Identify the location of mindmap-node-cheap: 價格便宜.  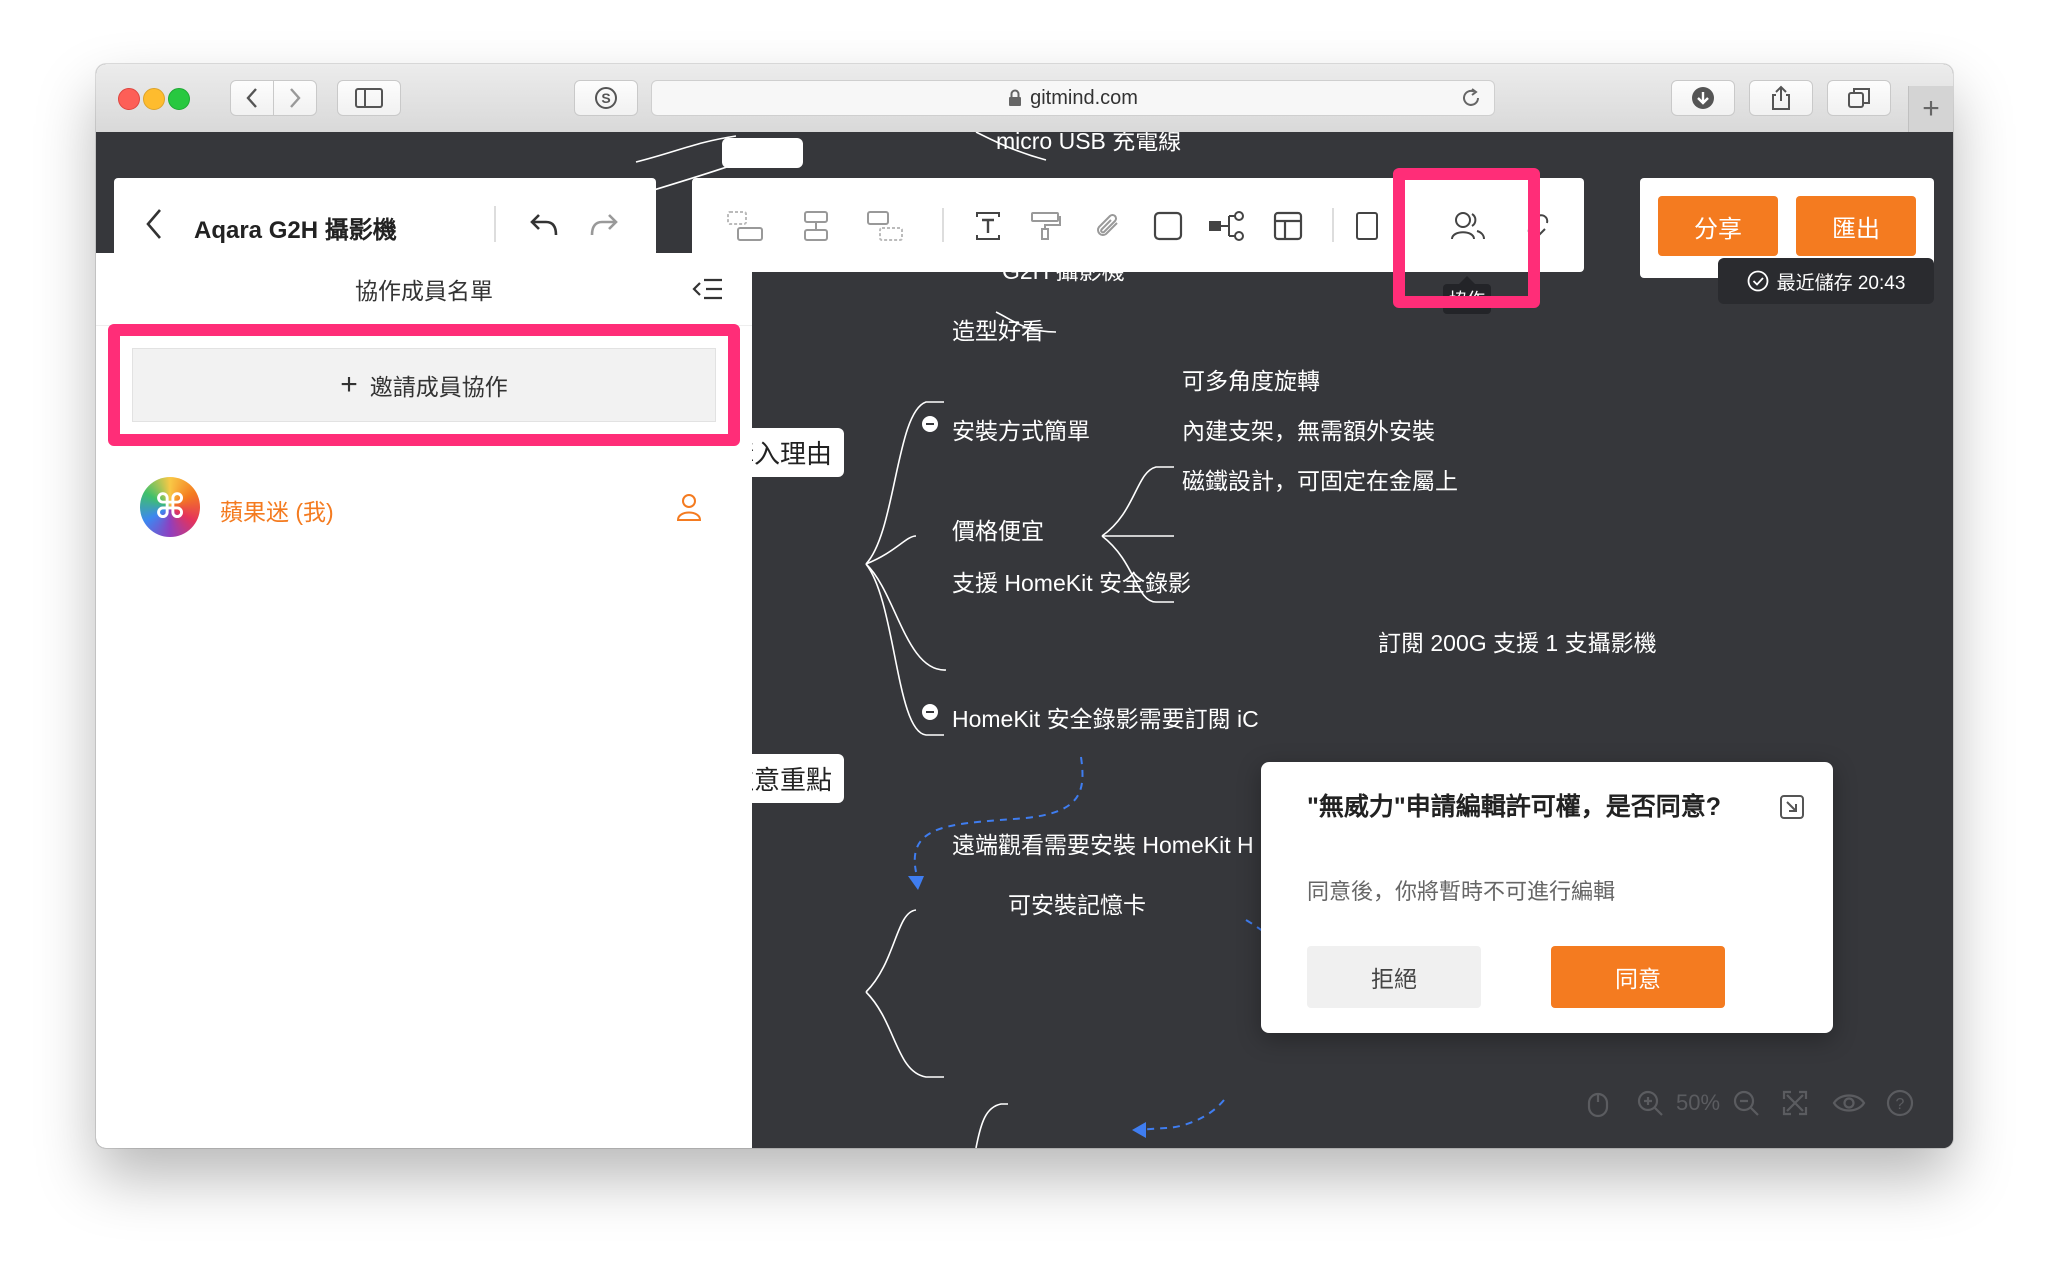
(998, 529).